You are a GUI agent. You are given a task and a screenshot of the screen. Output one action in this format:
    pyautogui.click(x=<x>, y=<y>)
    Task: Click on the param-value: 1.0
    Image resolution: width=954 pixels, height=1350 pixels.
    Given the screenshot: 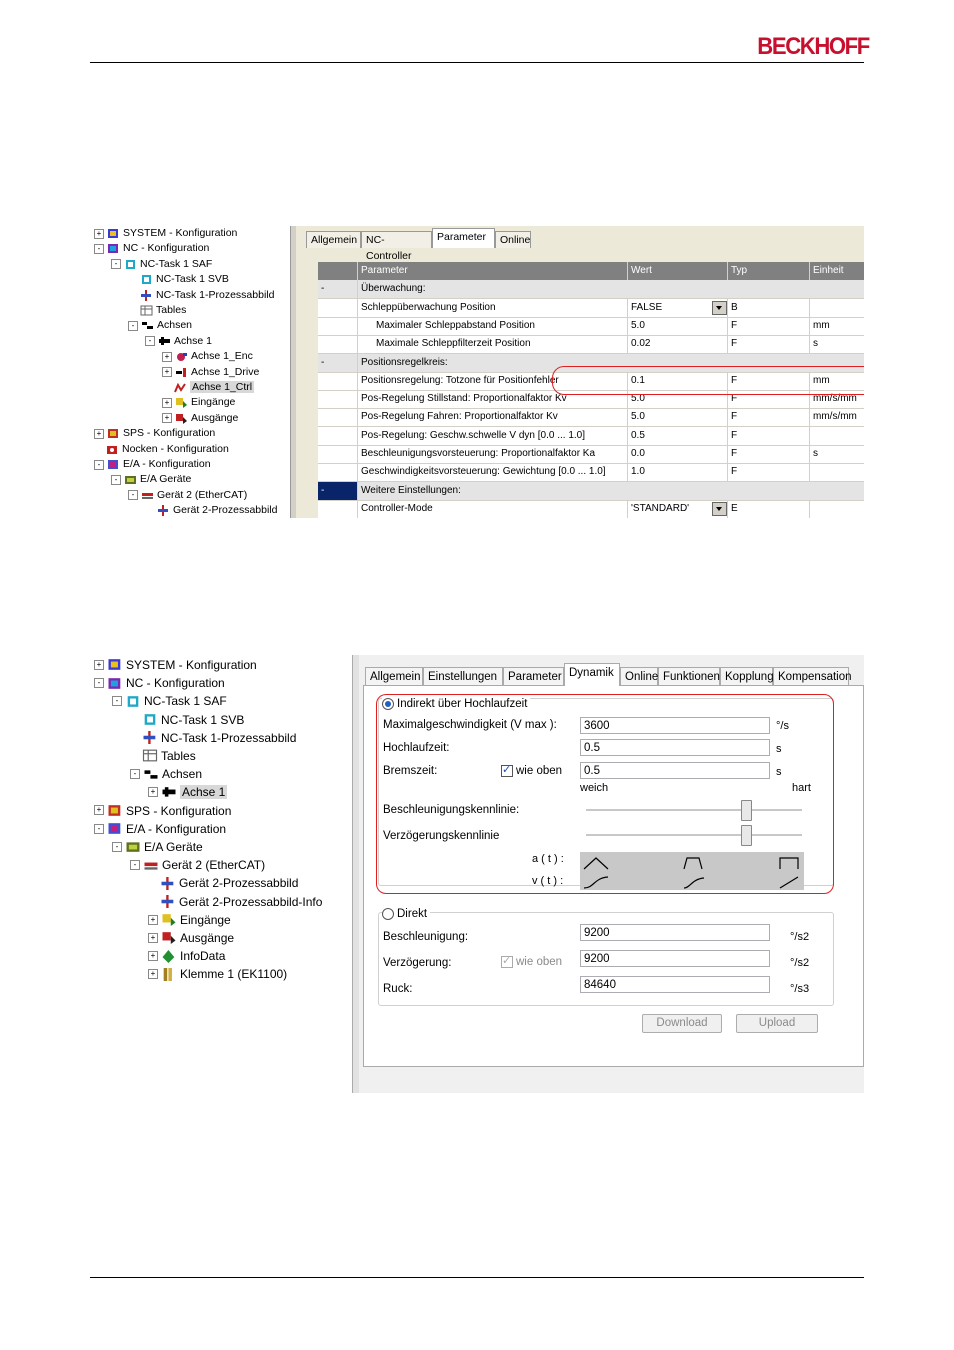 What is the action you would take?
    pyautogui.click(x=678, y=472)
    